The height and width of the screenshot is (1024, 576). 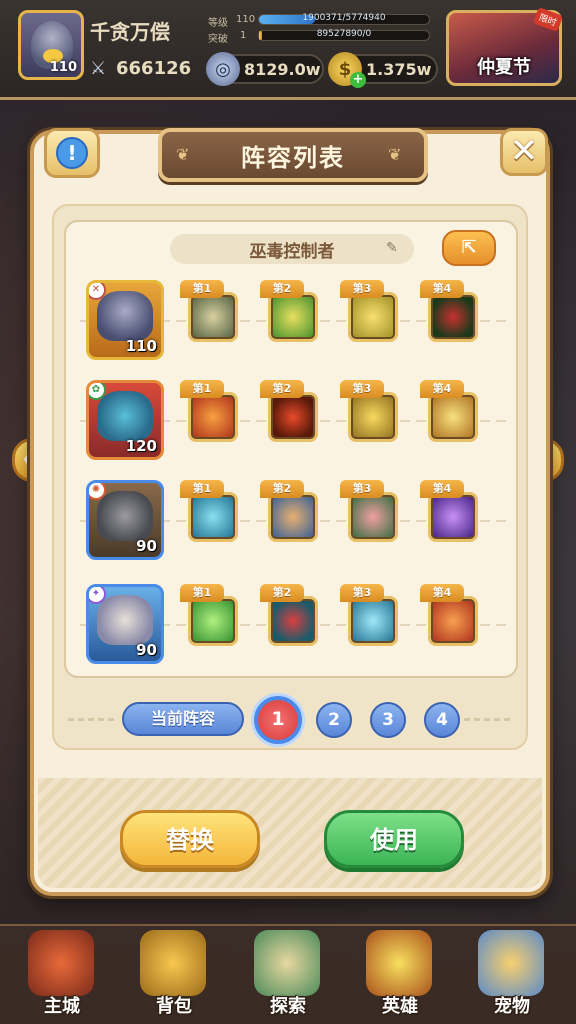 What do you see at coordinates (511, 963) in the screenshot?
I see `pet-icon` at bounding box center [511, 963].